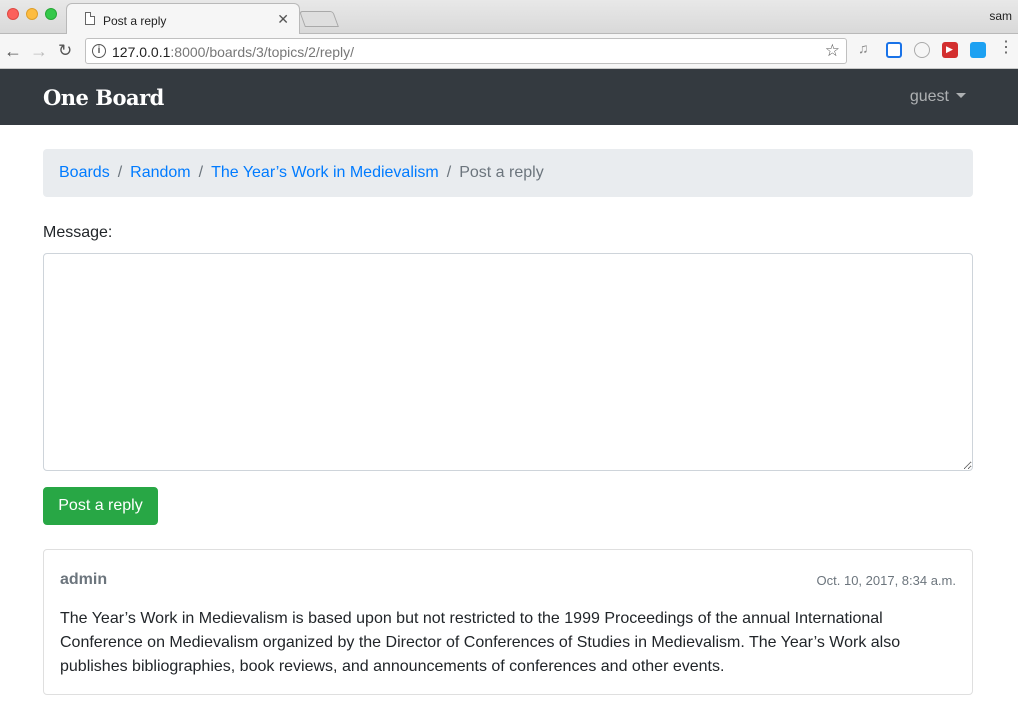 The width and height of the screenshot is (1018, 707). Describe the element at coordinates (103, 97) in the screenshot. I see `brand-logo: One Board` at that location.